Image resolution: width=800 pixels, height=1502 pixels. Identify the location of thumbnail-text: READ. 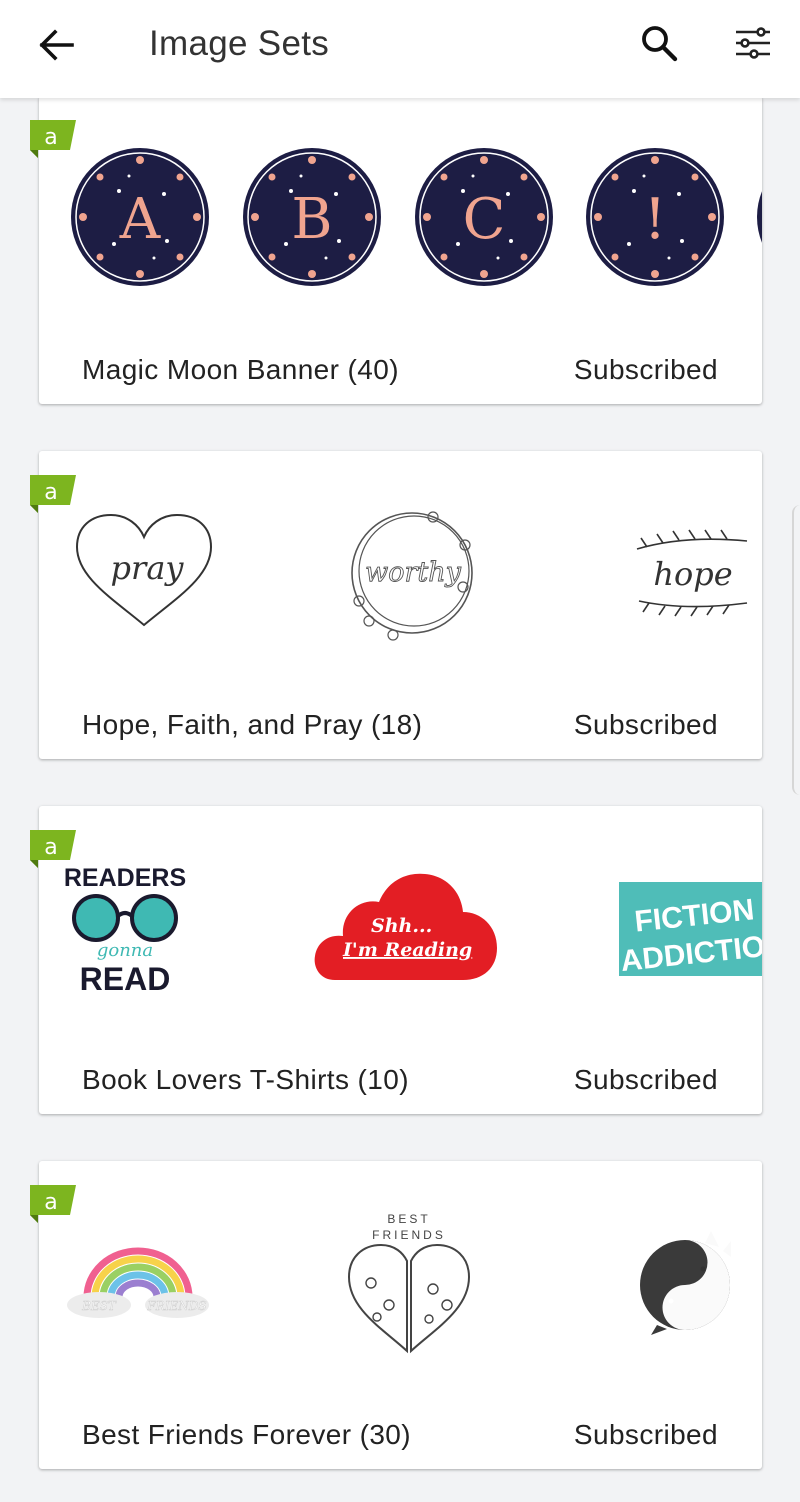
(125, 979).